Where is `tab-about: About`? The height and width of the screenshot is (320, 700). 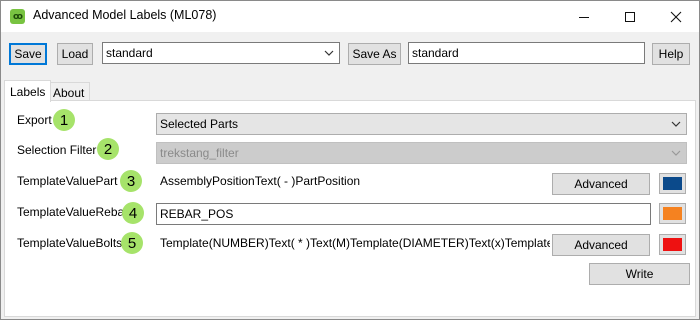
tab-about: About is located at coordinates (69, 92).